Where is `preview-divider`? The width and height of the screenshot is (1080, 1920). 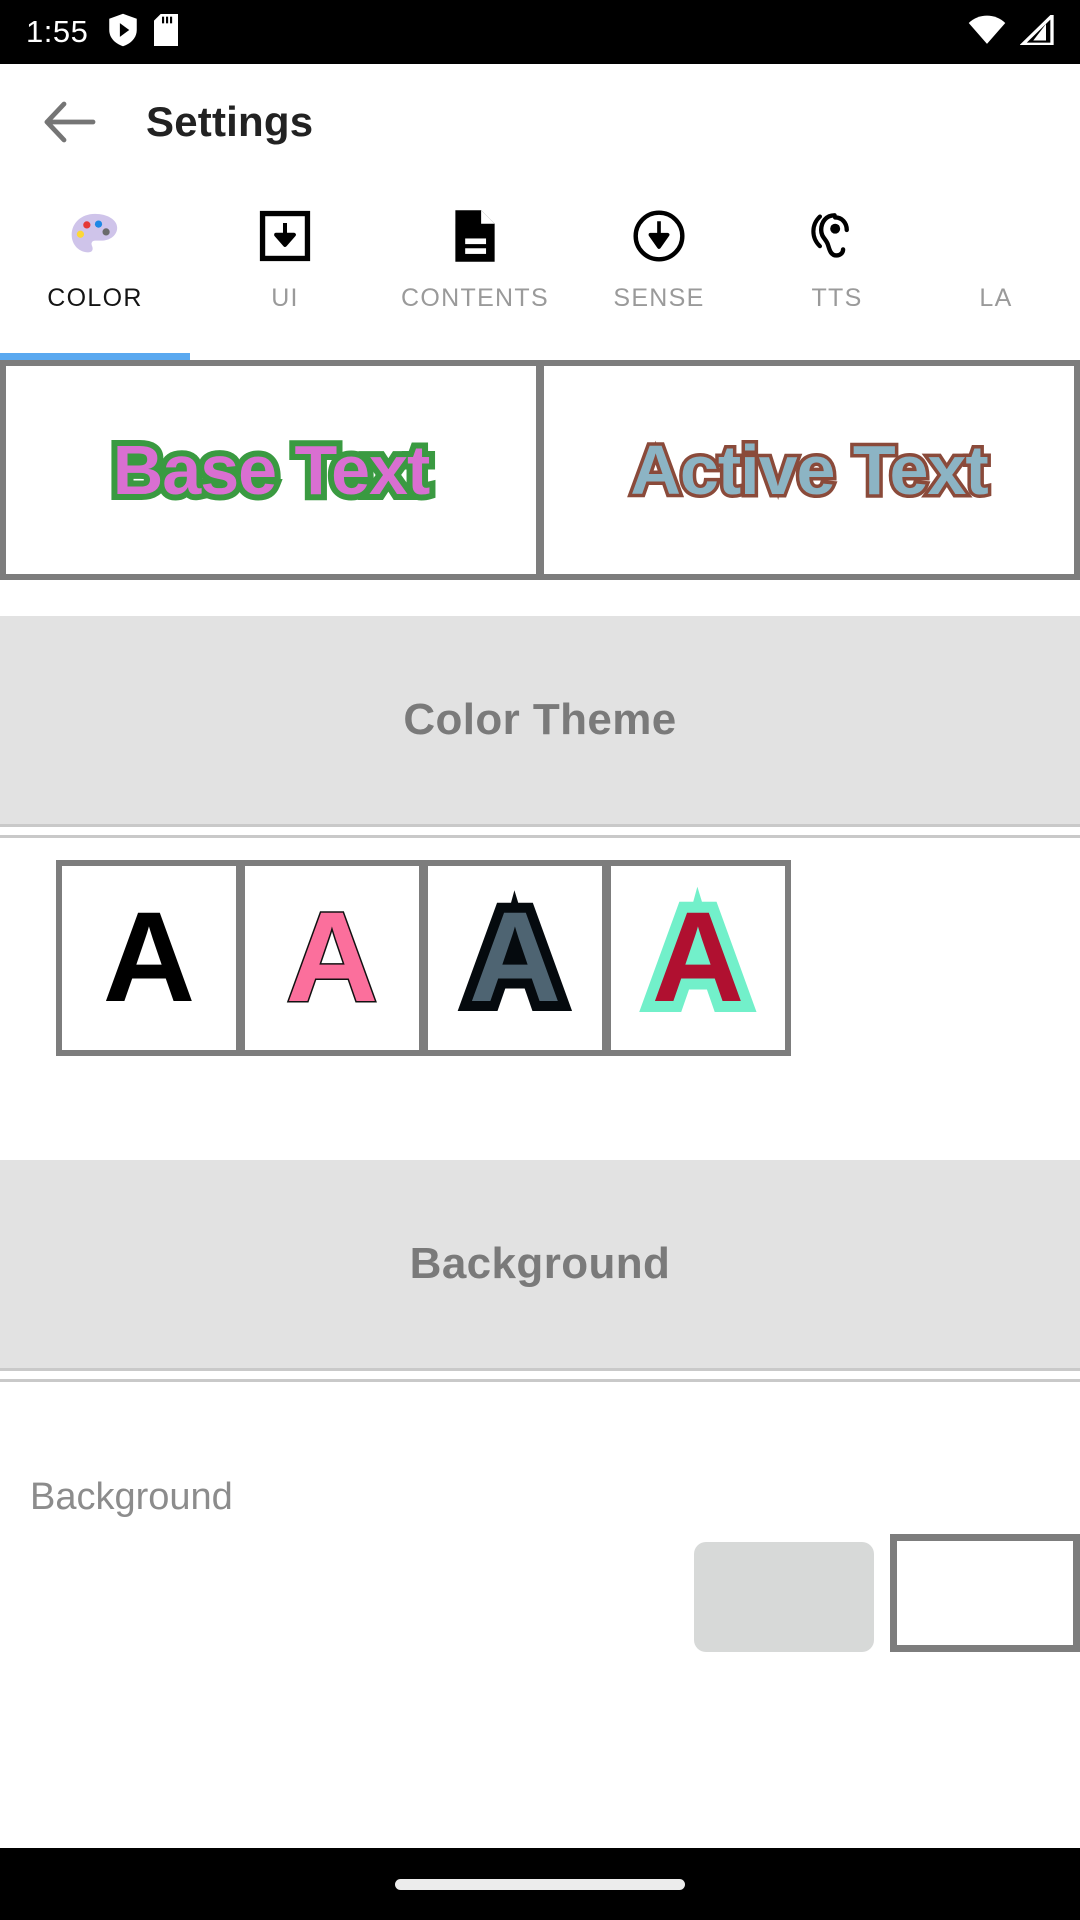 preview-divider is located at coordinates (540, 470).